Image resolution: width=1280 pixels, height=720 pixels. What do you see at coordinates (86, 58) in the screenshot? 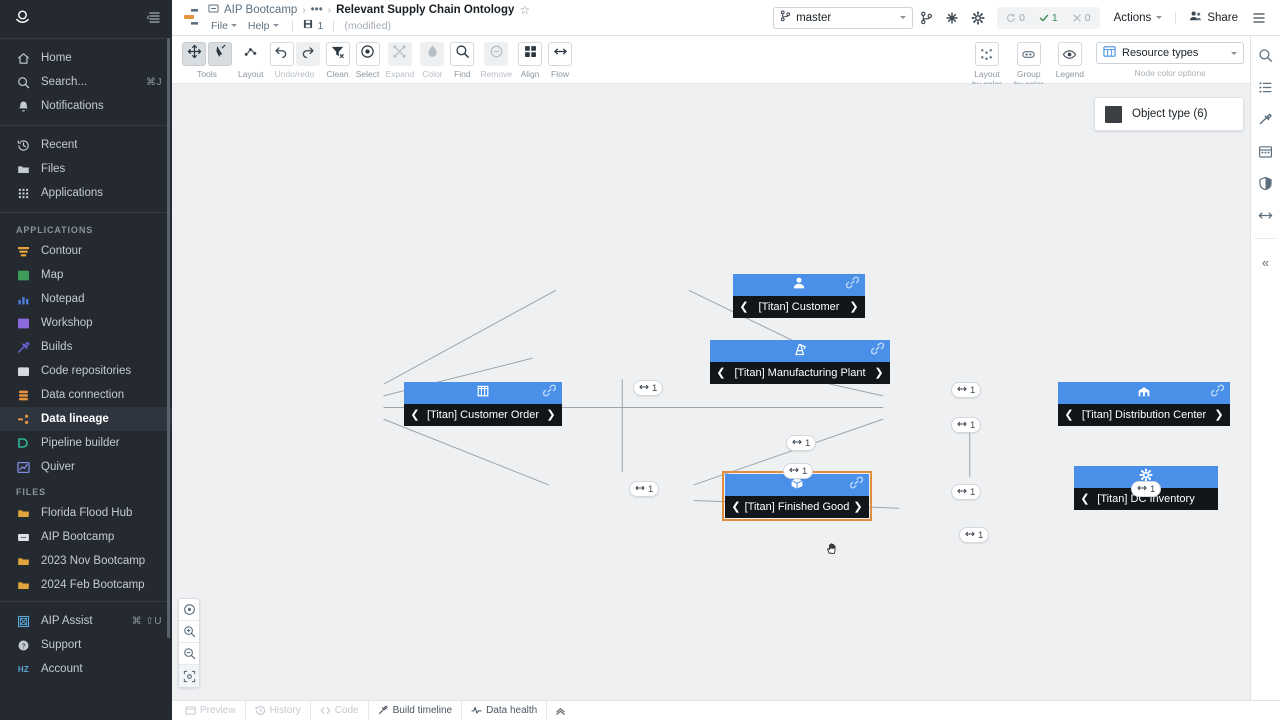
I see `sidebar-item-home: Home` at bounding box center [86, 58].